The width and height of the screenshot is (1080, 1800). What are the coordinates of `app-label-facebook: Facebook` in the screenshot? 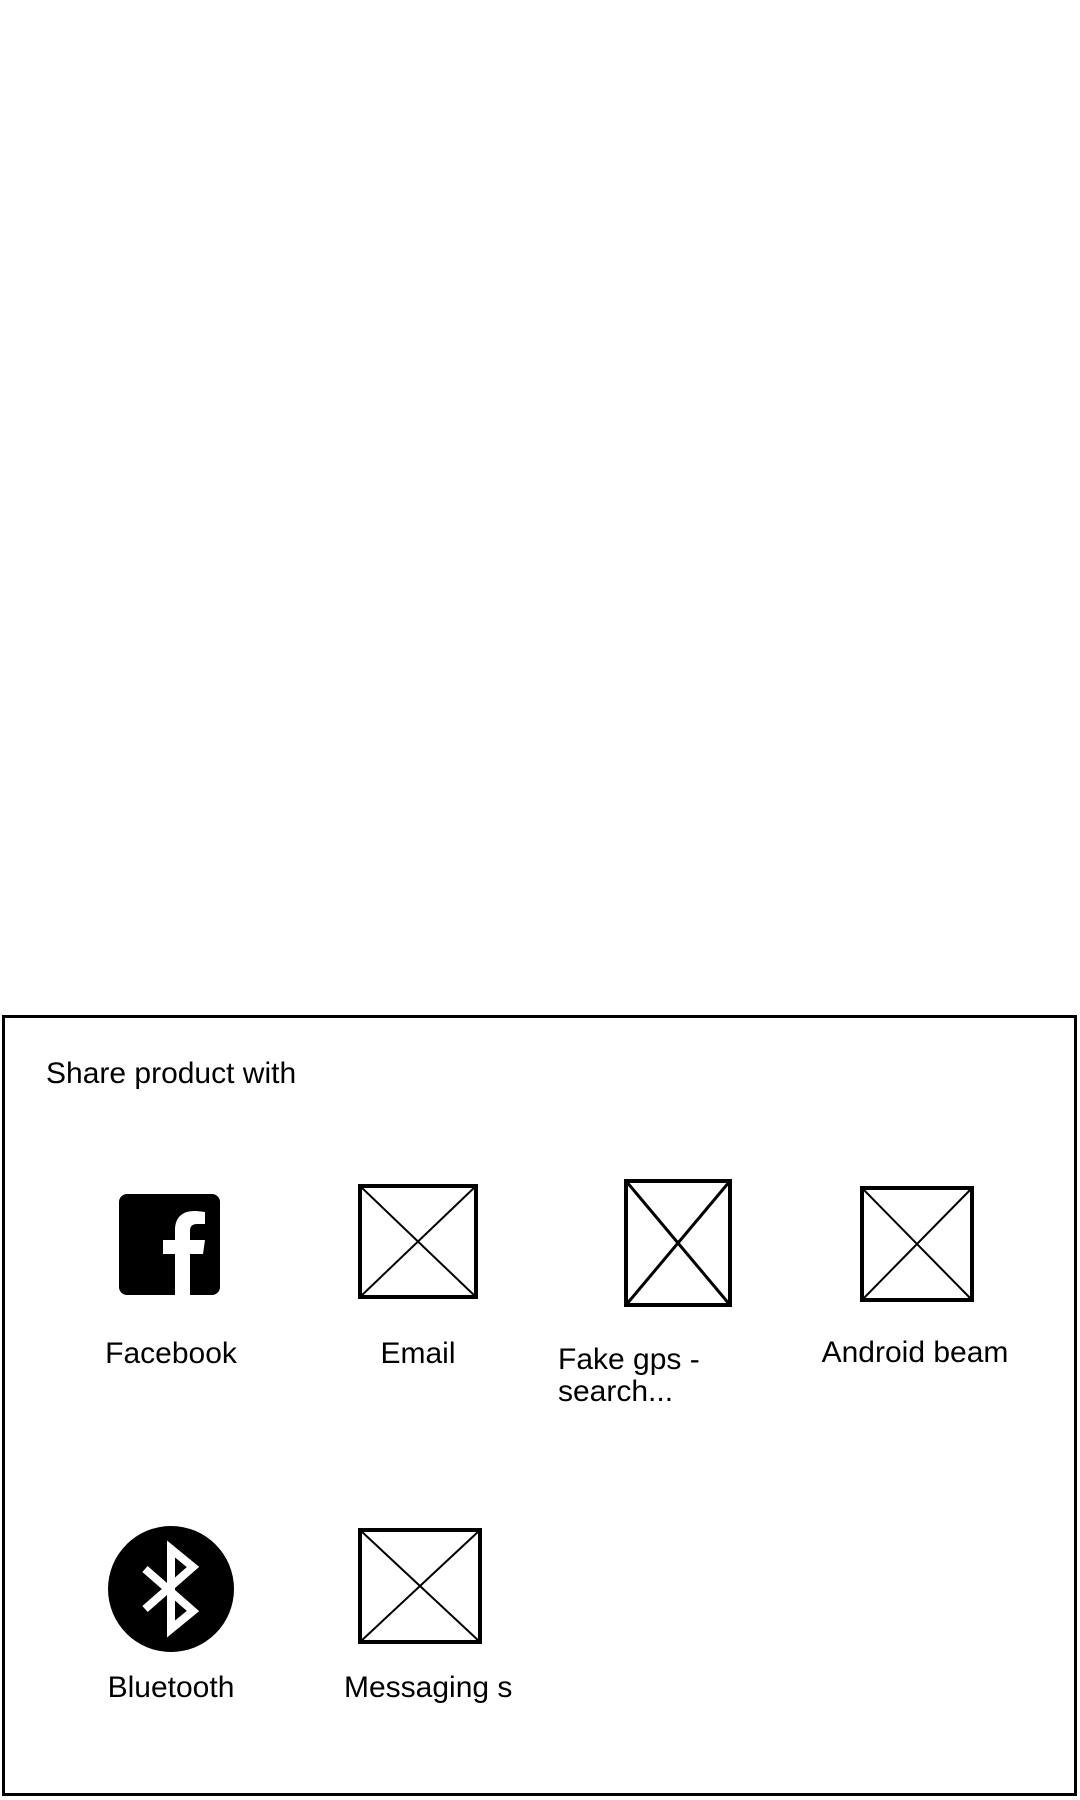 It's located at (171, 1353).